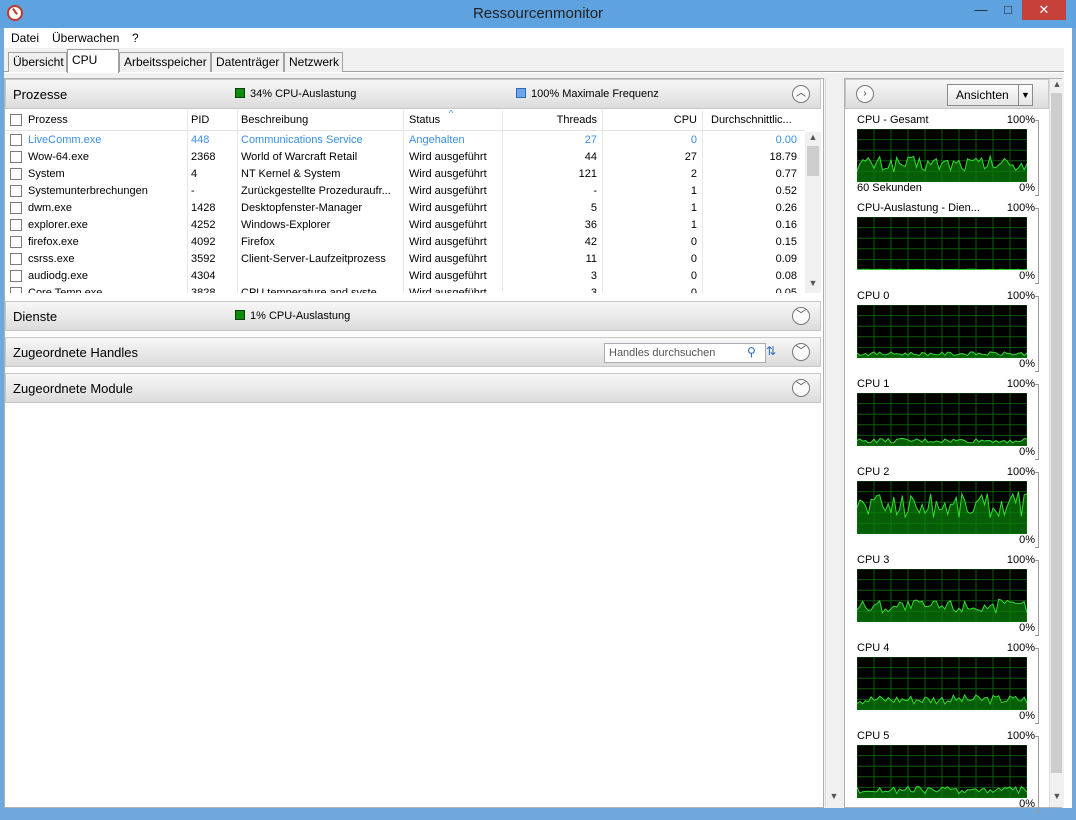  I want to click on process-threads: 36, so click(590, 225).